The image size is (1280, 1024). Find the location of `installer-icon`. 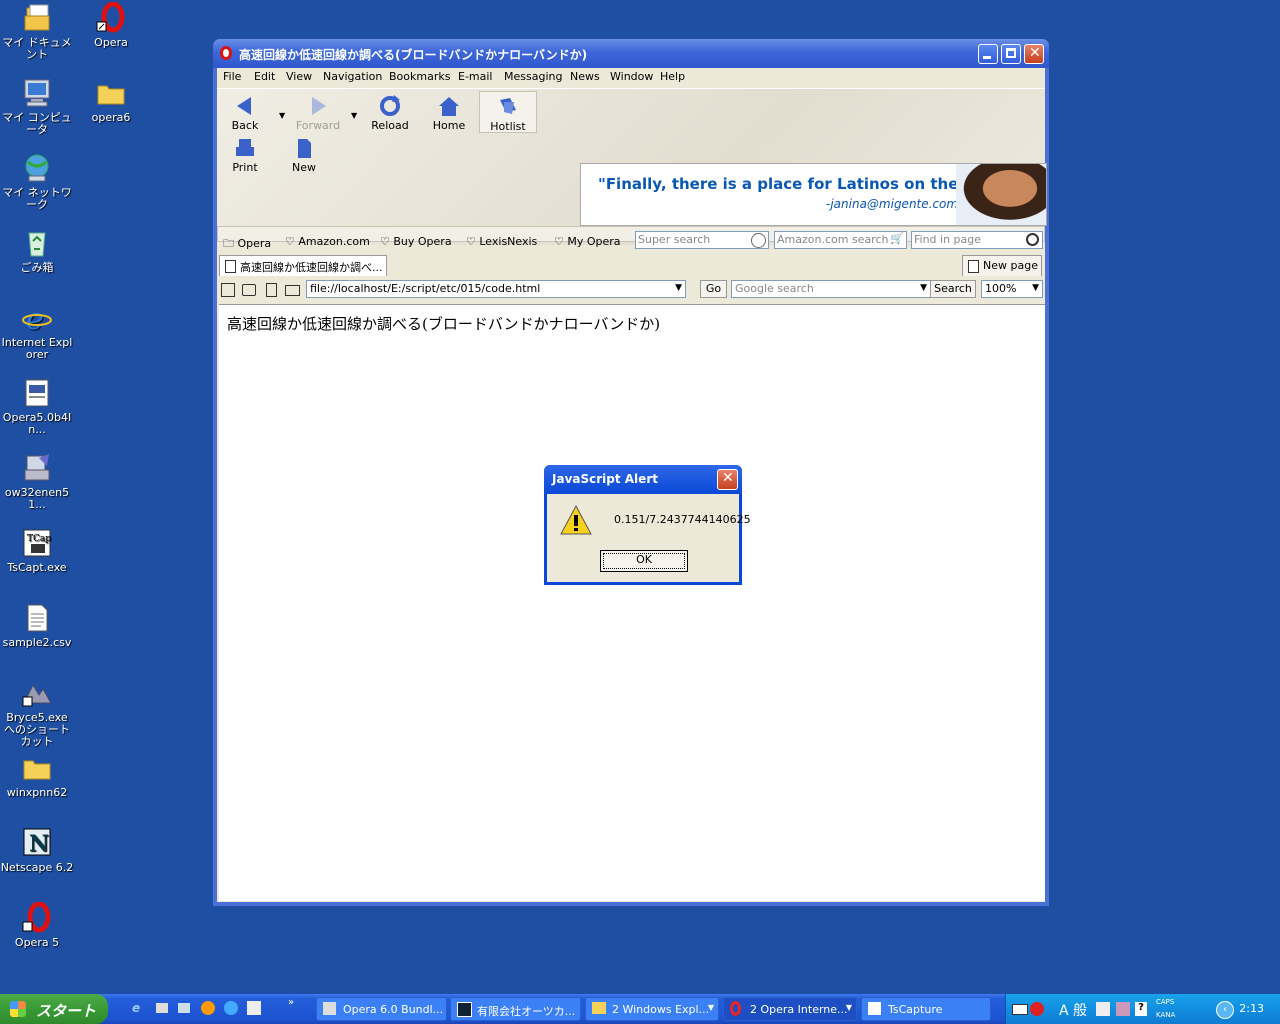

installer-icon is located at coordinates (37, 393).